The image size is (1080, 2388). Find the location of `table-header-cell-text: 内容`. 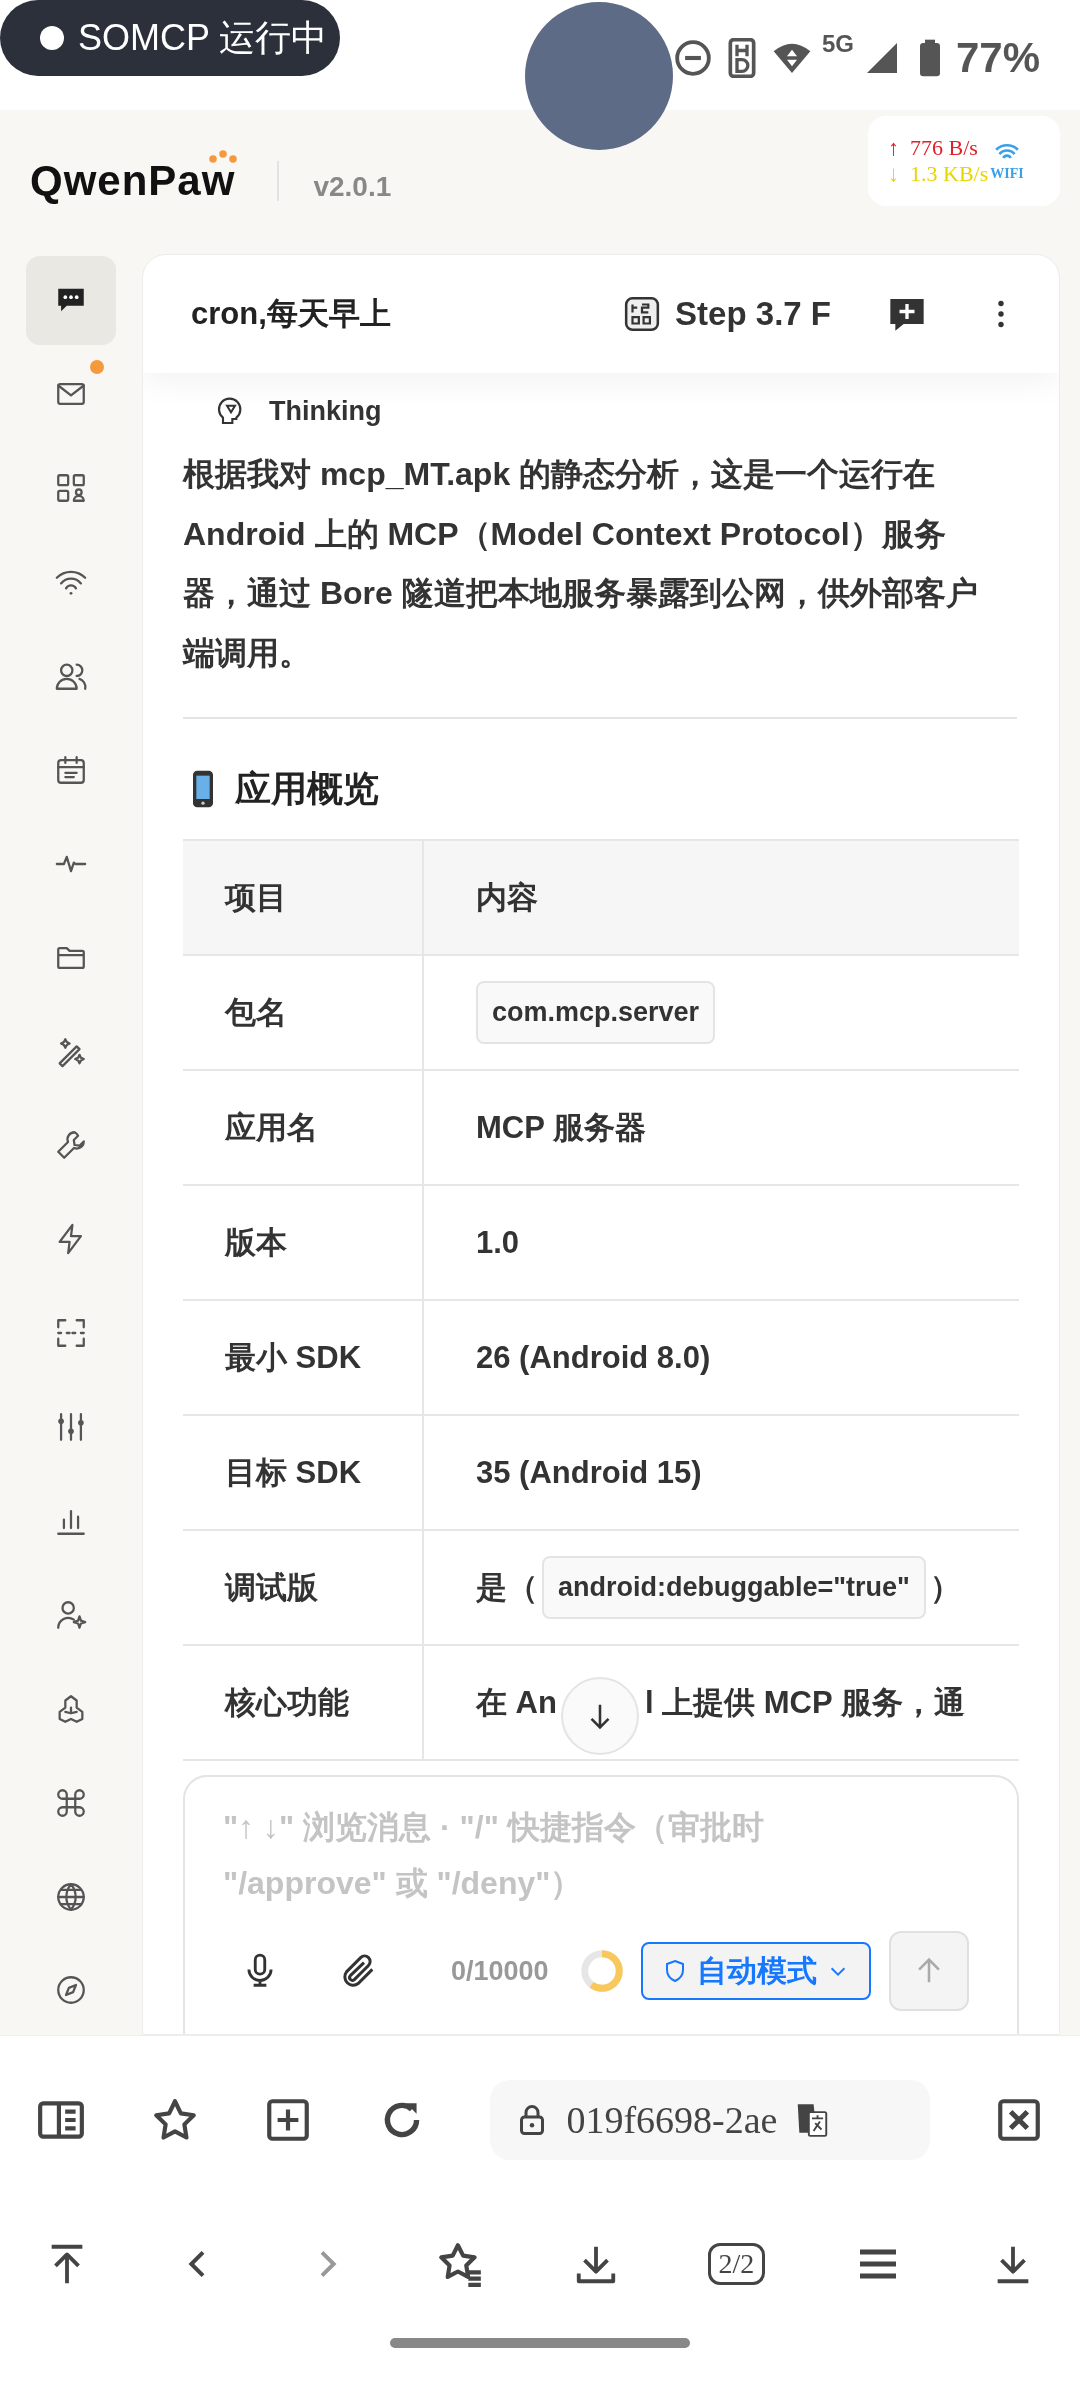

table-header-cell-text: 内容 is located at coordinates (507, 897).